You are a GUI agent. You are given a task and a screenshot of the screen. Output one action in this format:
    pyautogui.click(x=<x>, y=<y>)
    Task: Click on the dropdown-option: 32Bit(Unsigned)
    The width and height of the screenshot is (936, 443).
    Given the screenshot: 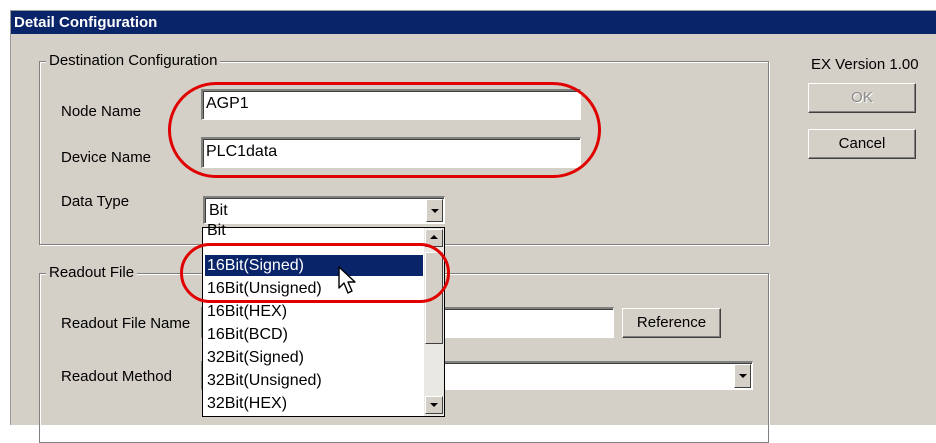 What is the action you would take?
    pyautogui.click(x=314, y=380)
    